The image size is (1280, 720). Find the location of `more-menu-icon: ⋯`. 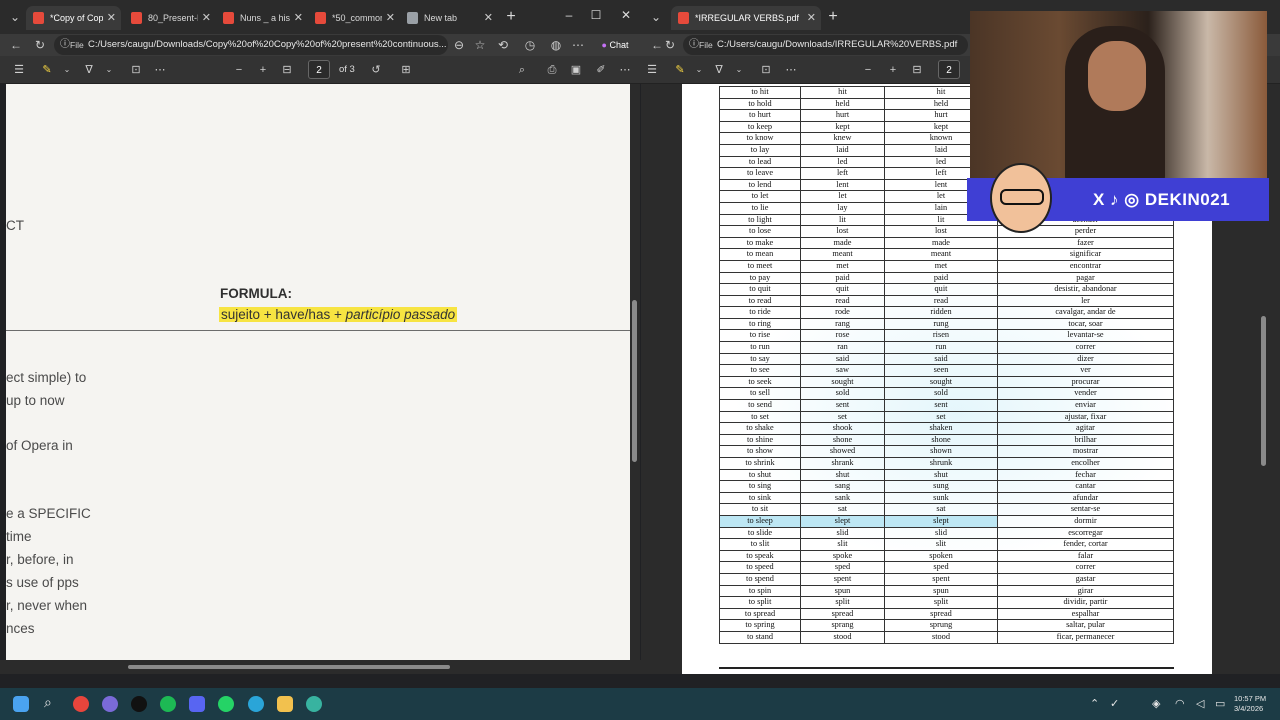

more-menu-icon: ⋯ is located at coordinates (578, 45).